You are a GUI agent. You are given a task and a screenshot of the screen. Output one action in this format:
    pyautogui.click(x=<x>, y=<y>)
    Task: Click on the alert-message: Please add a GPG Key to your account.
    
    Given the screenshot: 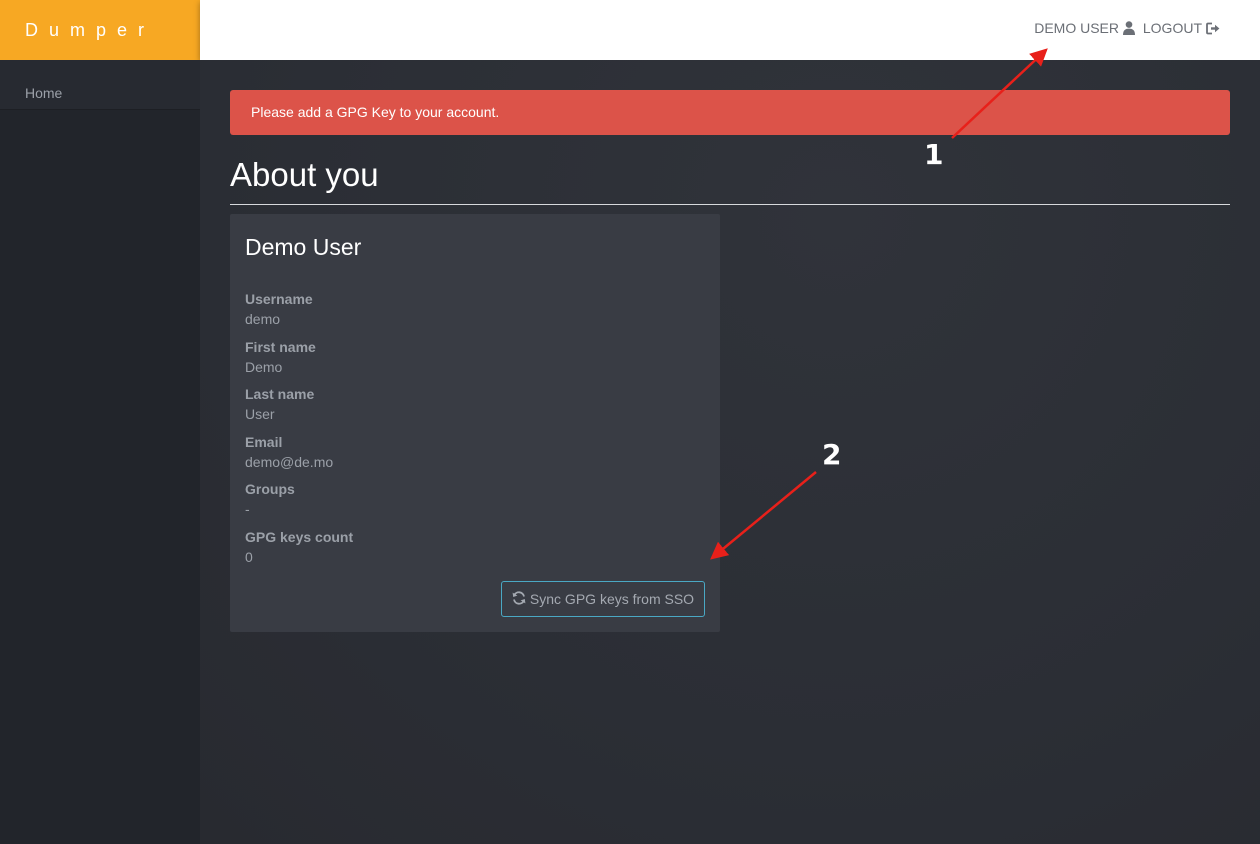 What is the action you would take?
    pyautogui.click(x=375, y=112)
    